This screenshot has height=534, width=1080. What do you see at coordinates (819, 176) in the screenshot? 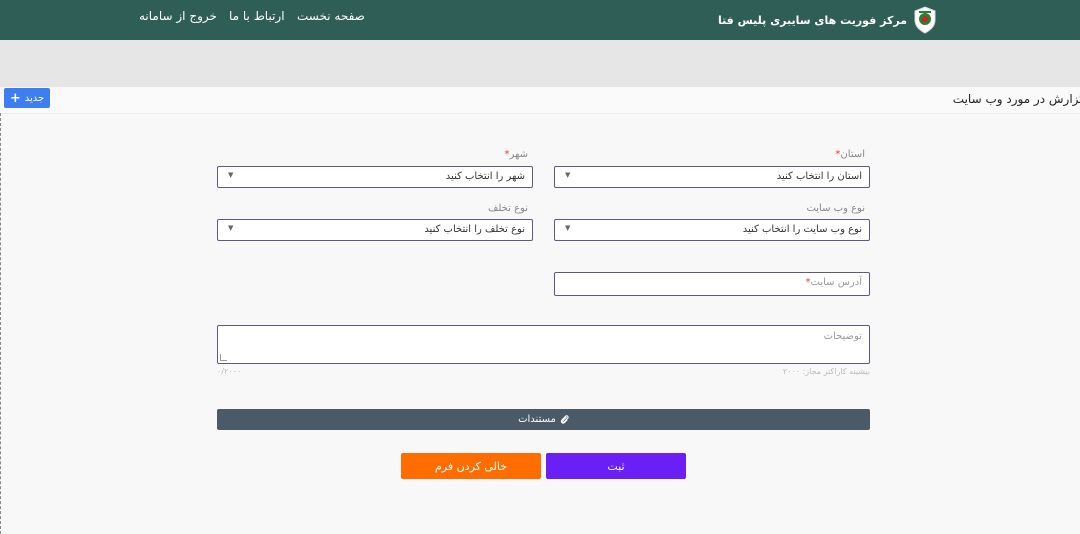
I see `province-select-value: استان را انتخاب کنید` at bounding box center [819, 176].